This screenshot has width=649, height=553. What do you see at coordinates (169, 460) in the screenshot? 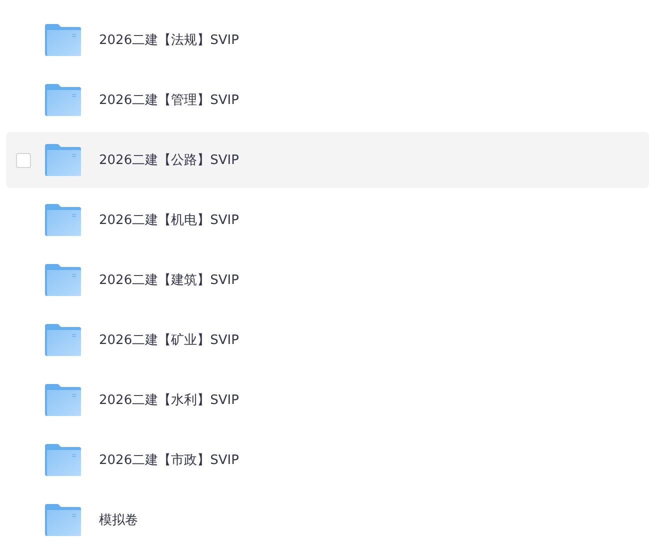
I see `folder-name: 2026二建【市政】SVIP` at bounding box center [169, 460].